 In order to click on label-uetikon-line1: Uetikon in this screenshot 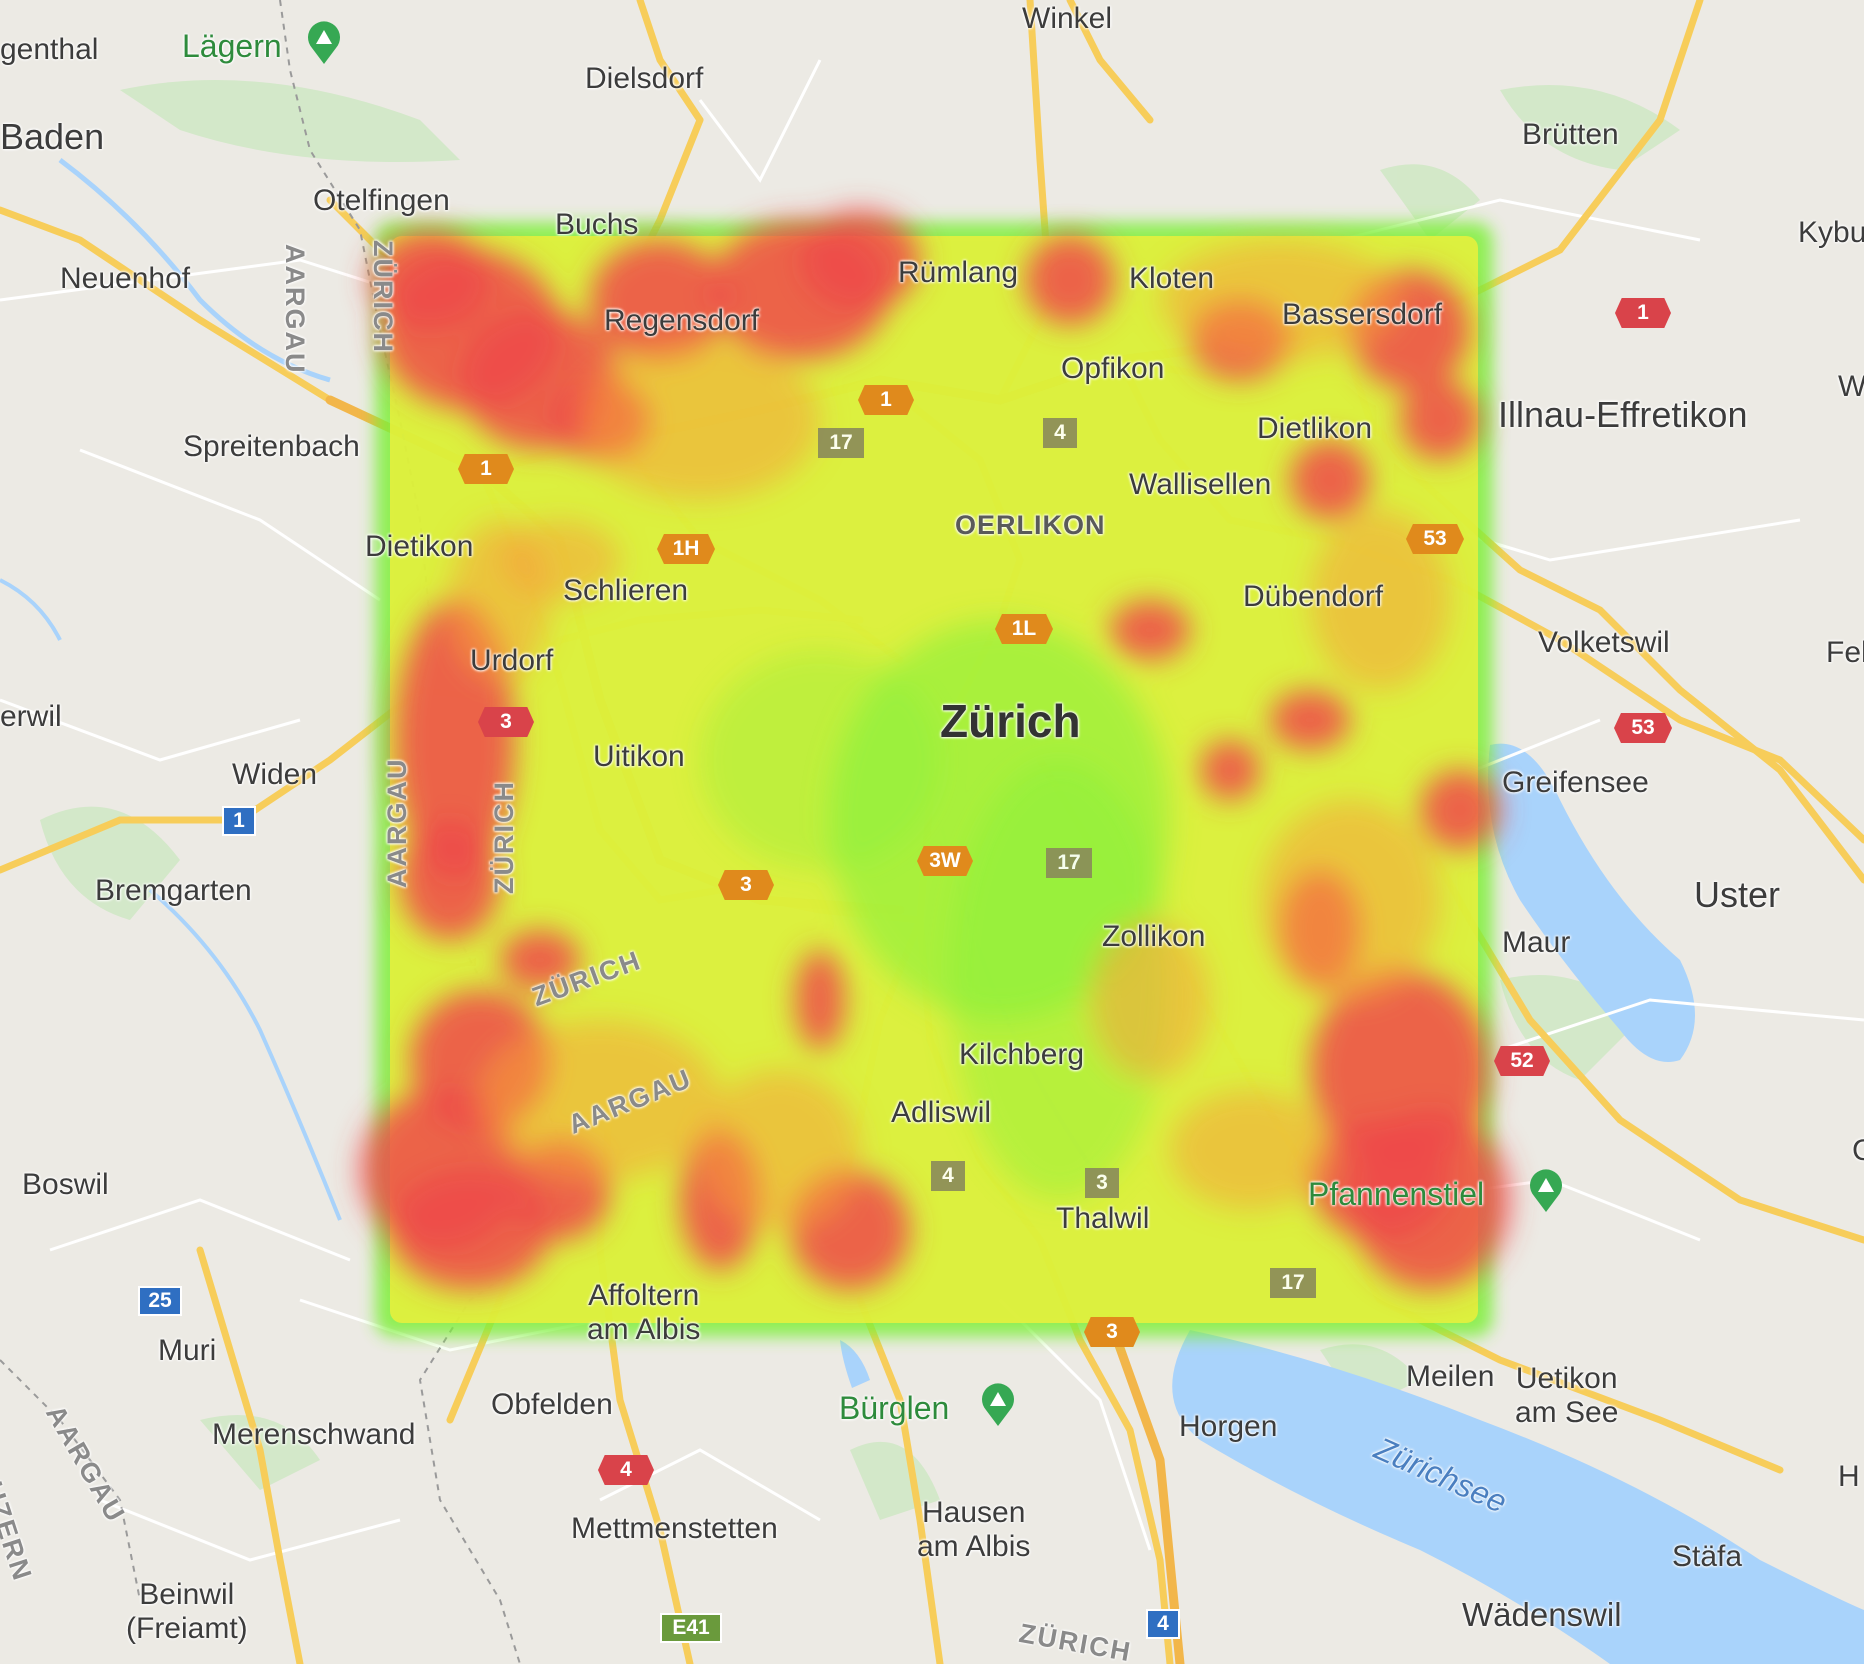, I will do `click(1566, 1378)`.